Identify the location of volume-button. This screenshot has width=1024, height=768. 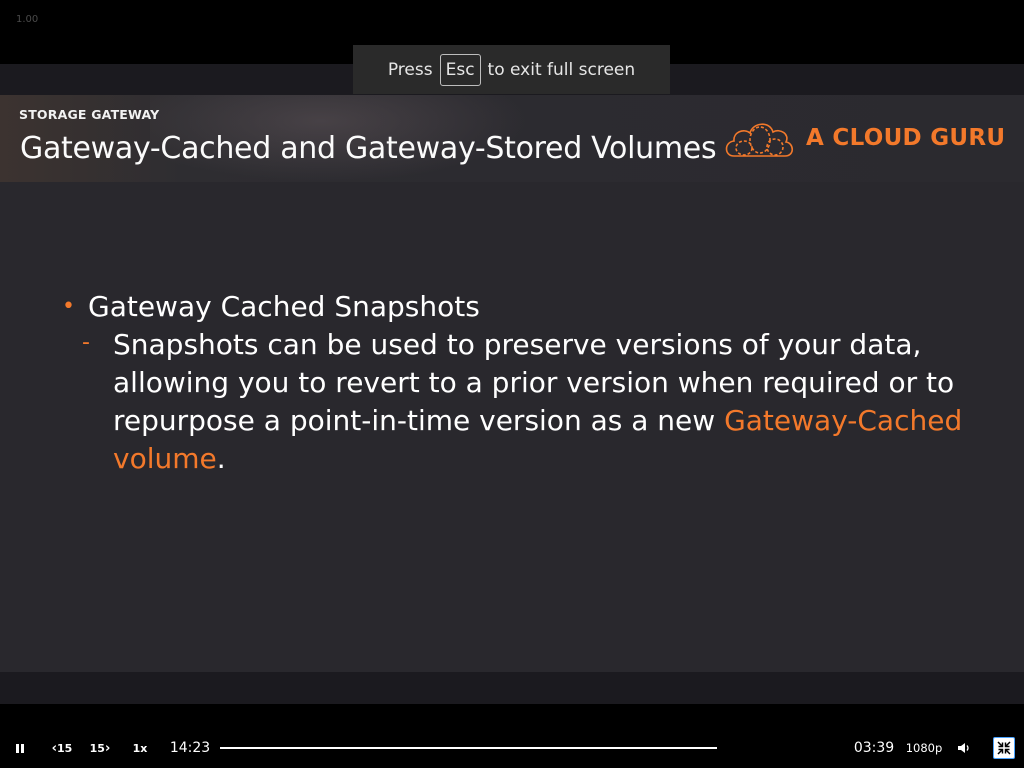
(964, 748).